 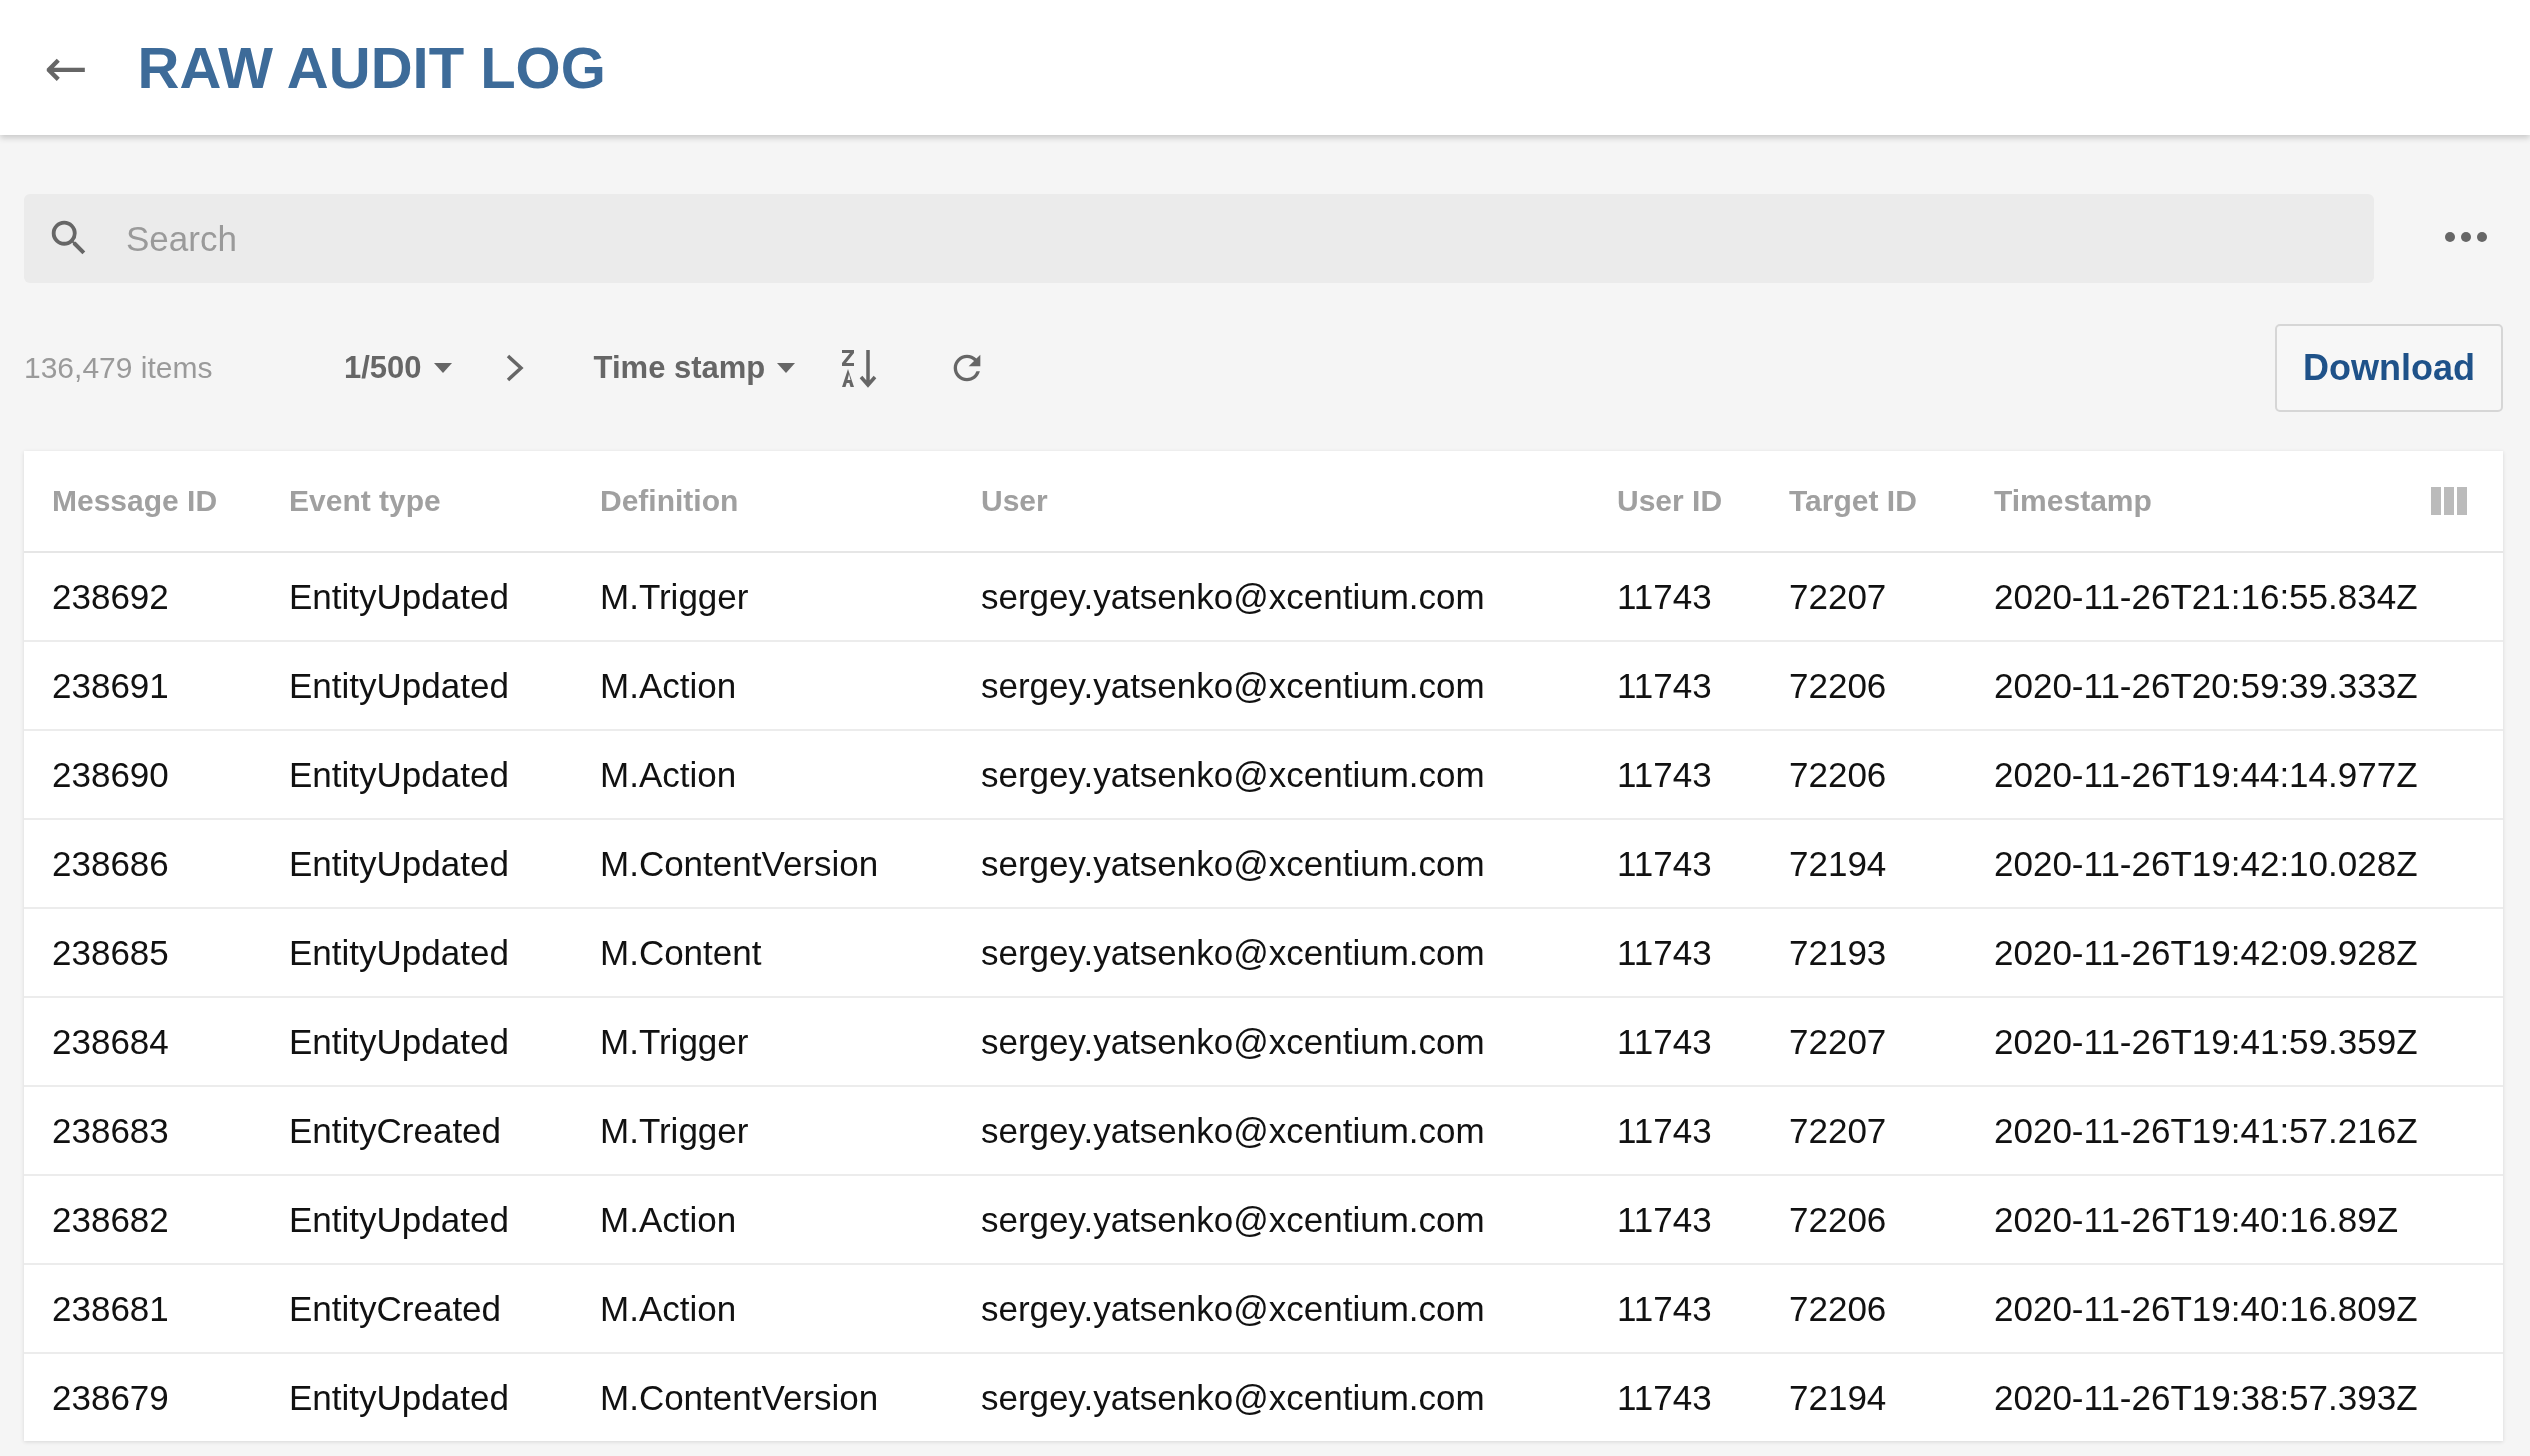 What do you see at coordinates (111, 952) in the screenshot?
I see `table-cell-text: 238685` at bounding box center [111, 952].